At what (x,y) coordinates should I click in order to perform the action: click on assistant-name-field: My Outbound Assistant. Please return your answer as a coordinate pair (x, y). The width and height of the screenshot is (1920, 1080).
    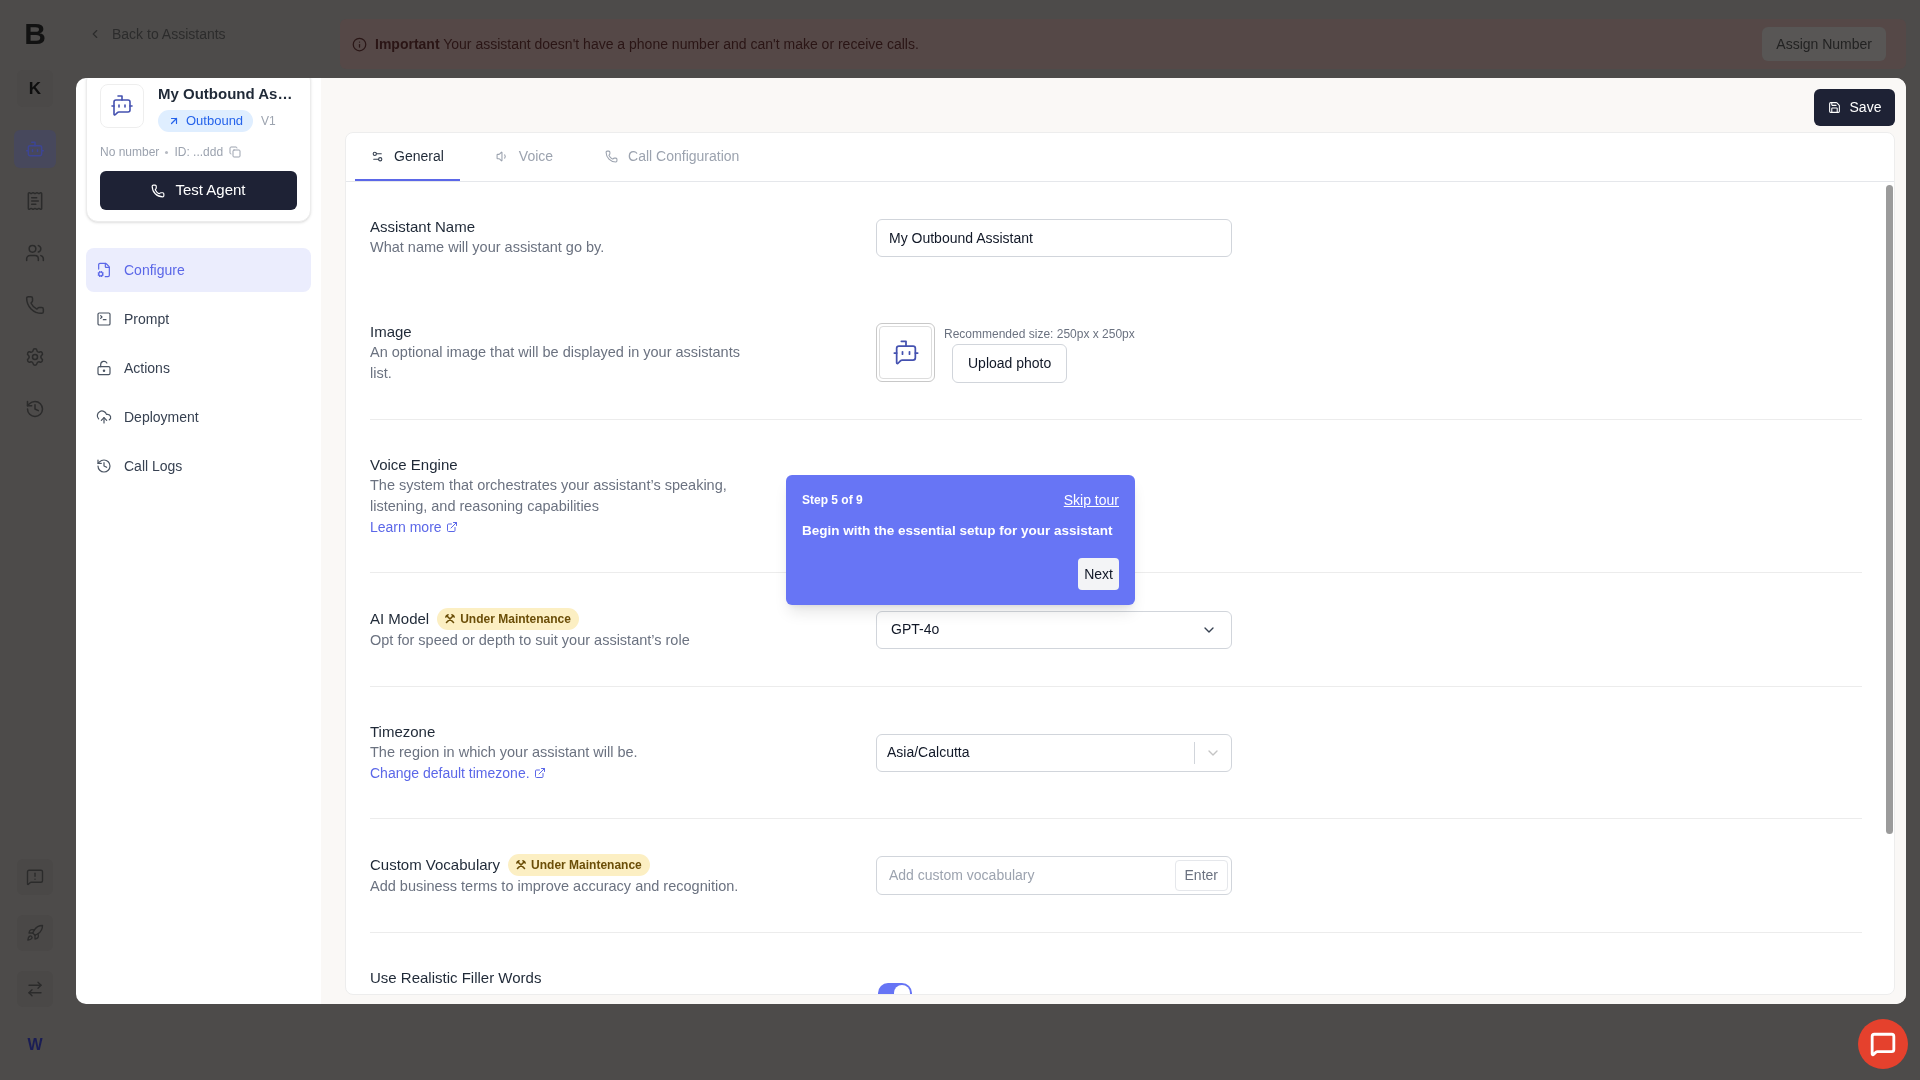
    Looking at the image, I should click on (1054, 237).